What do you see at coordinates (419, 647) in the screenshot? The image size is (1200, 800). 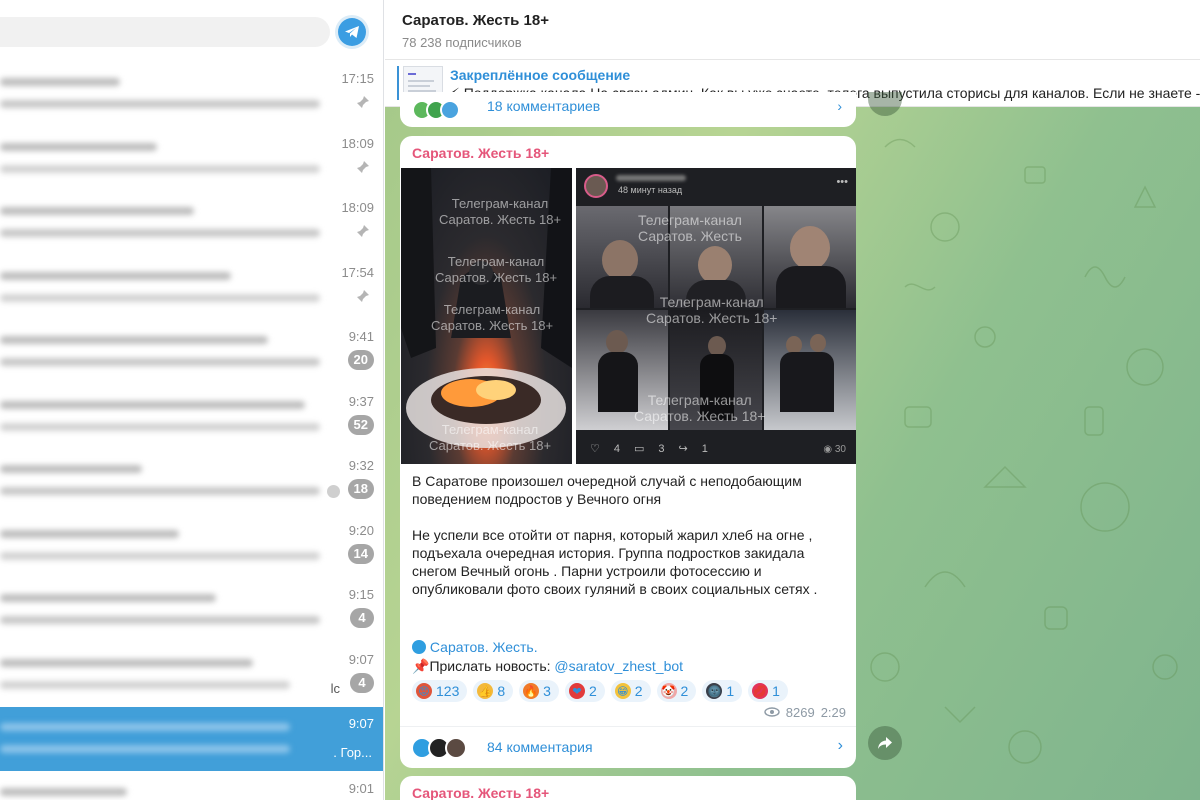 I see `telegram-icon` at bounding box center [419, 647].